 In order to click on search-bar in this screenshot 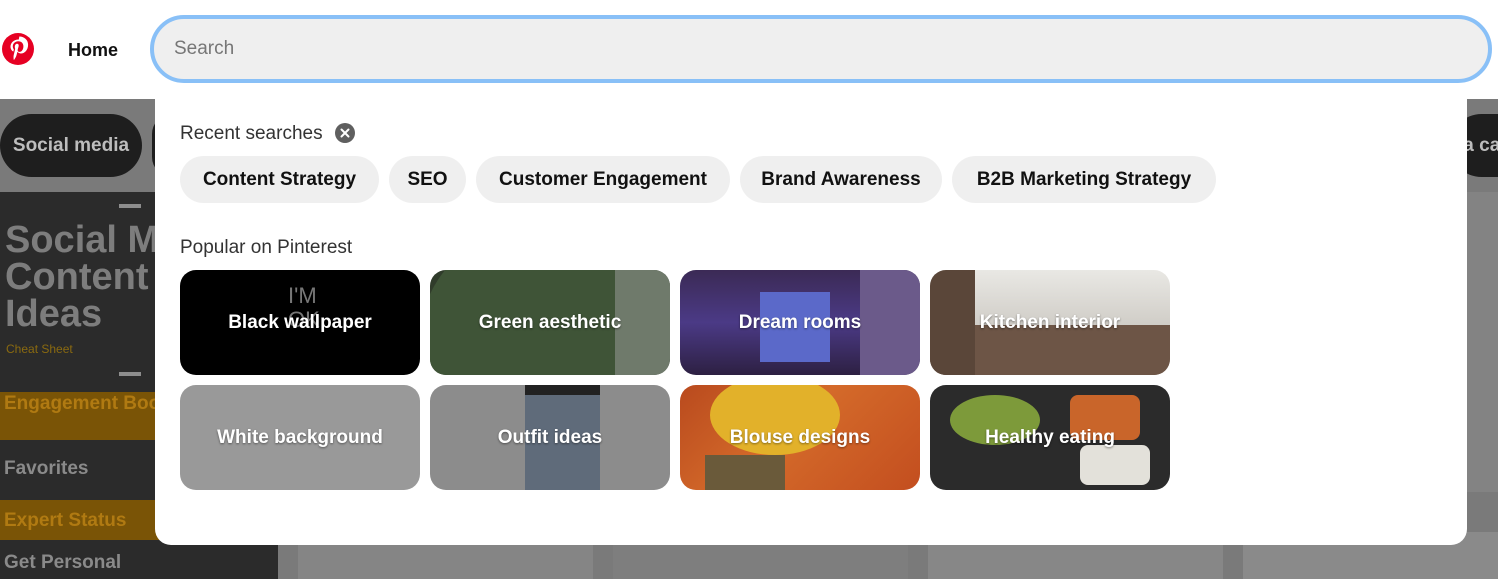, I will do `click(821, 49)`.